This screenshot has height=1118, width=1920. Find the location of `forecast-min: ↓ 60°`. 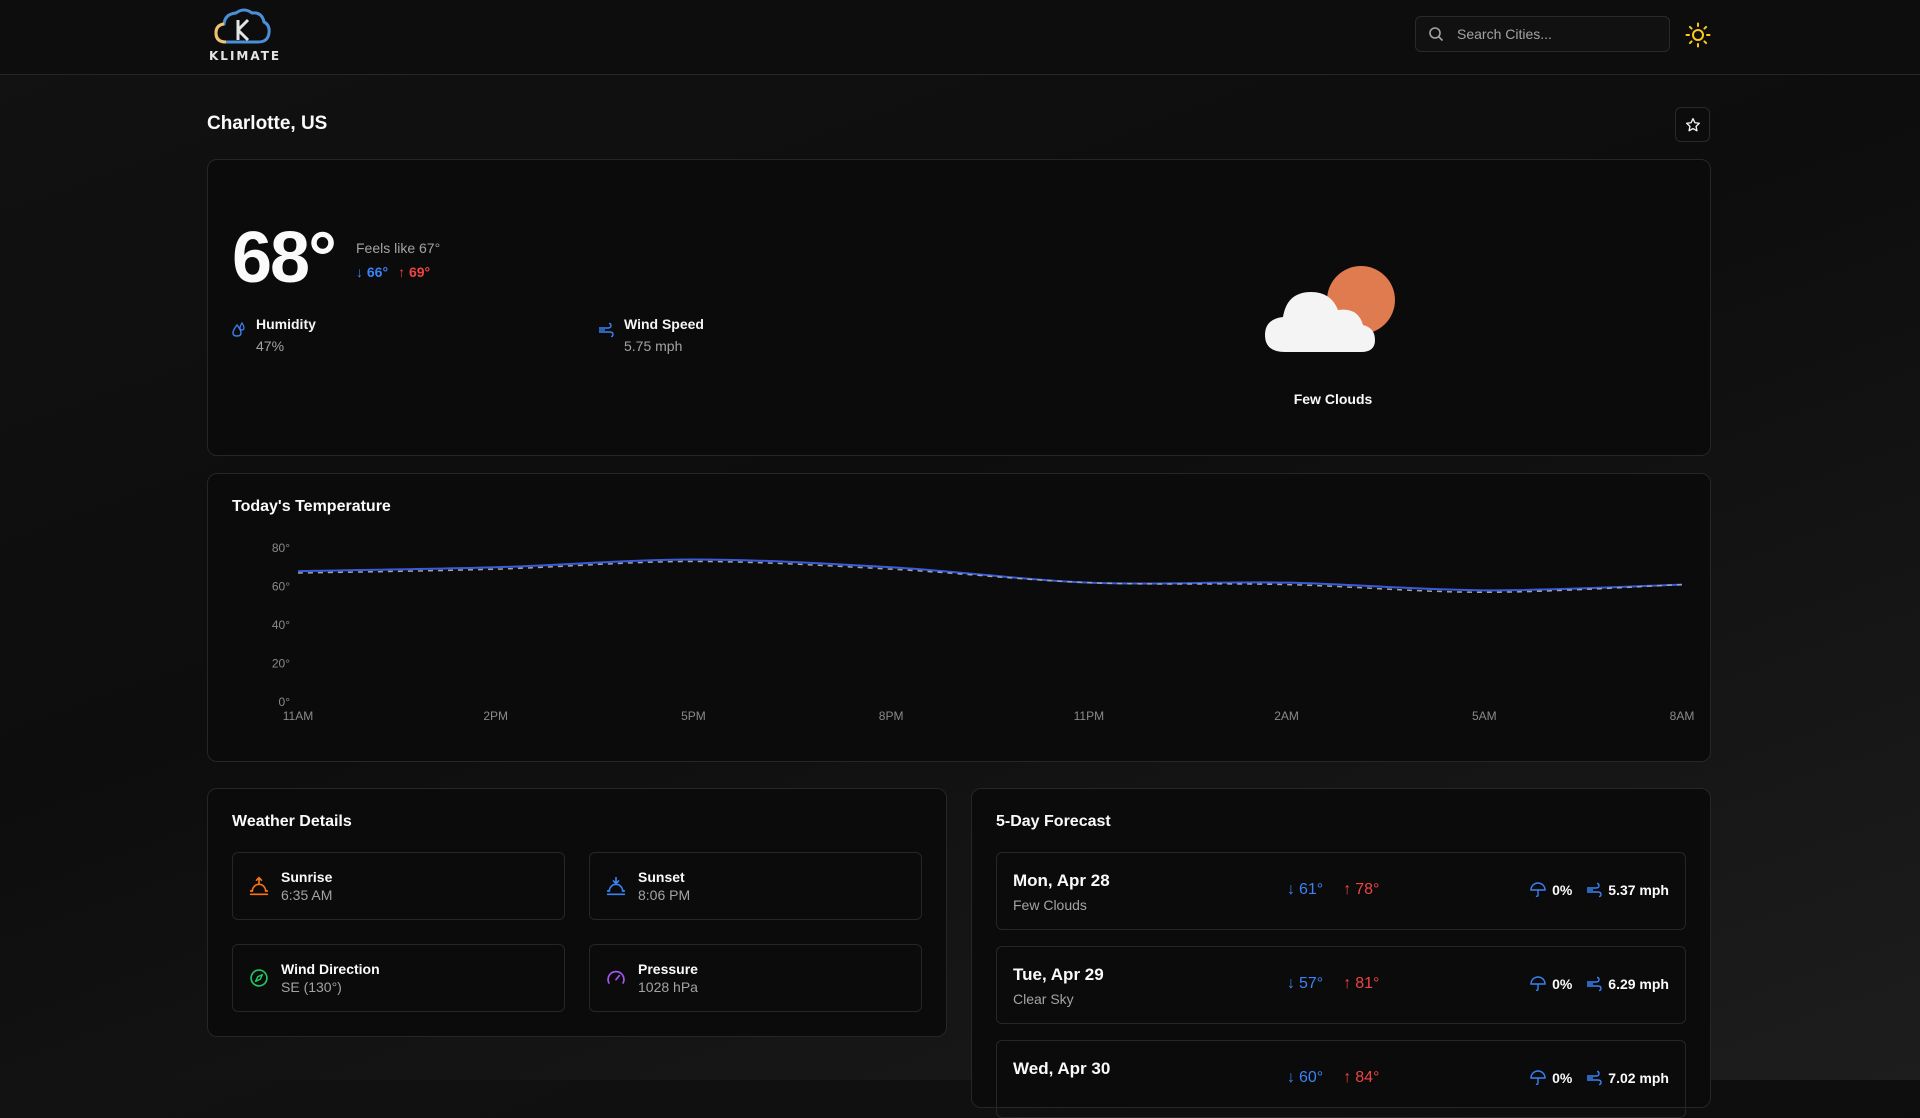

forecast-min: ↓ 60° is located at coordinates (1305, 1077).